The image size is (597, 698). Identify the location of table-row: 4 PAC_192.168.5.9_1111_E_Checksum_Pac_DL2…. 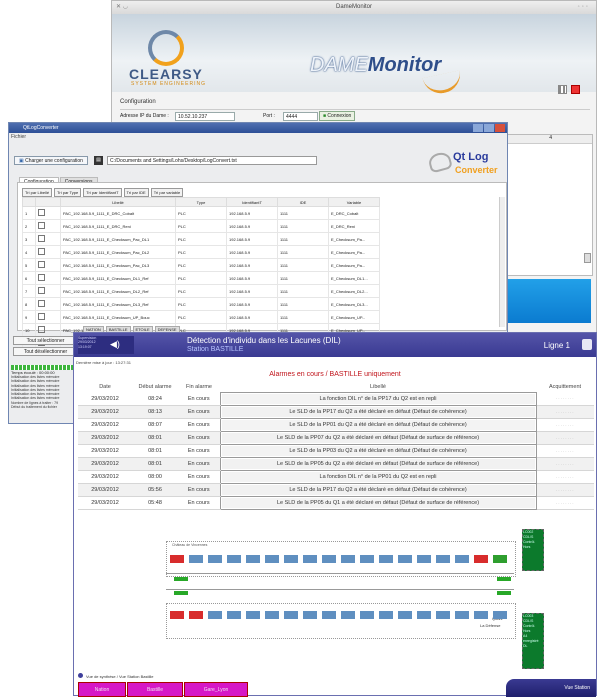
(201, 252).